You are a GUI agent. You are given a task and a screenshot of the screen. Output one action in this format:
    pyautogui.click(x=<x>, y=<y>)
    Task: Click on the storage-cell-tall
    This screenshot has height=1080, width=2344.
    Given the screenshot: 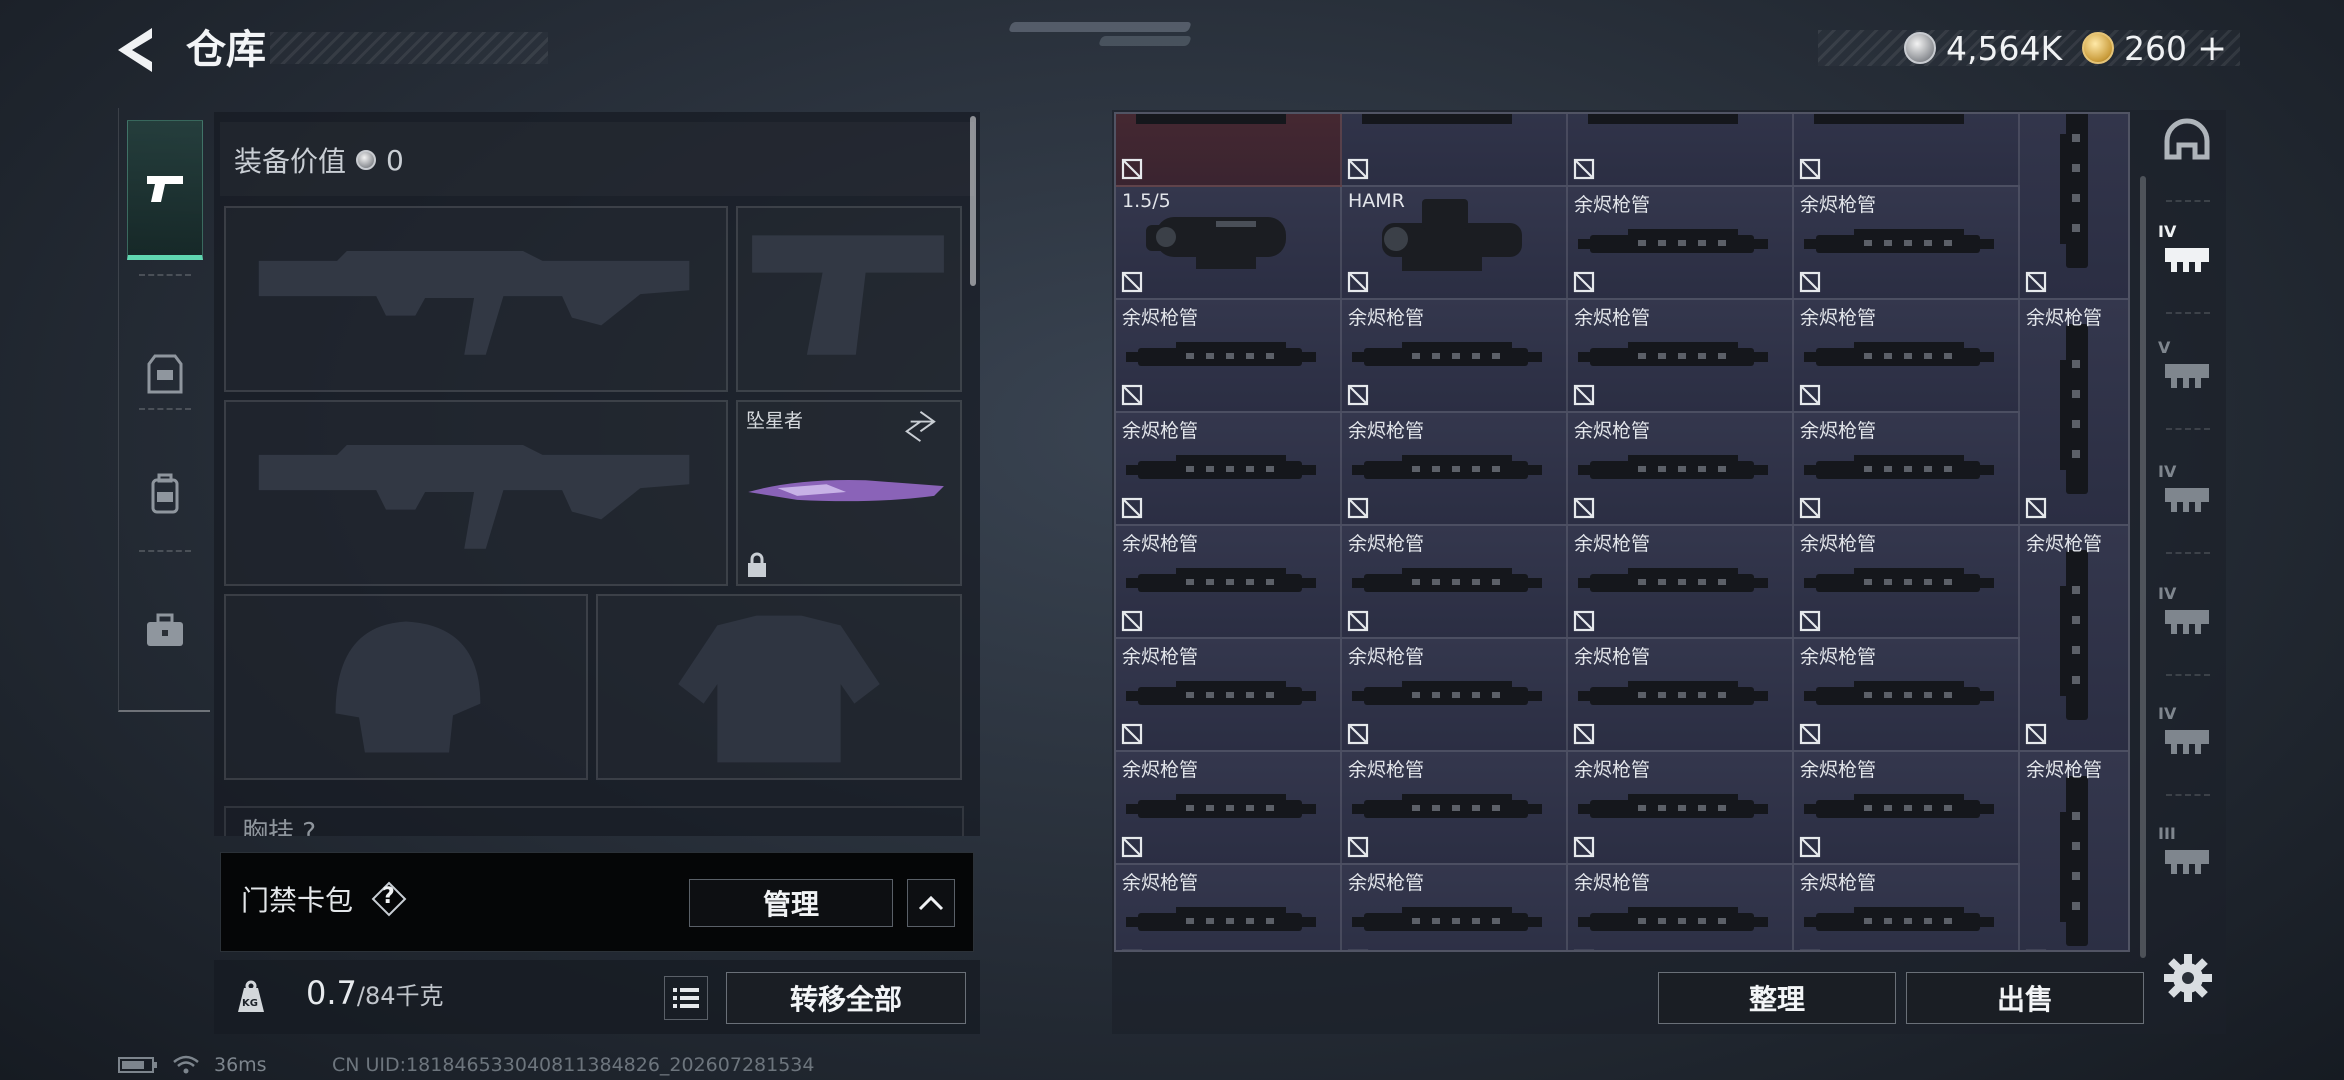 What is the action you would take?
    pyautogui.click(x=2074, y=207)
    